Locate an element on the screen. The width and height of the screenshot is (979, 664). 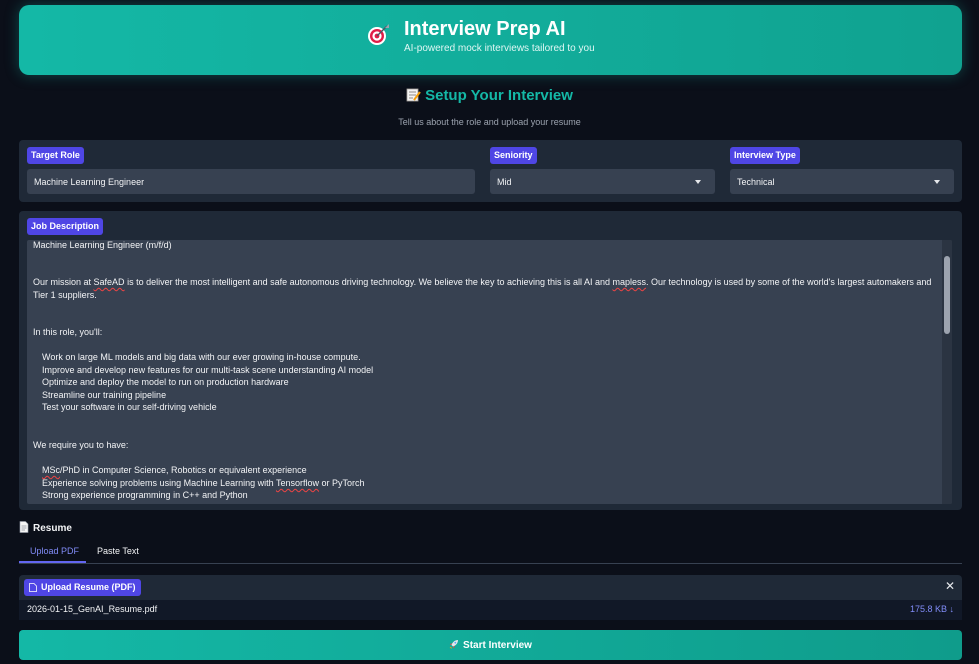
uploaded-file-name: 2026-01-15_GenAI_Resume.pdf is located at coordinates (92, 609).